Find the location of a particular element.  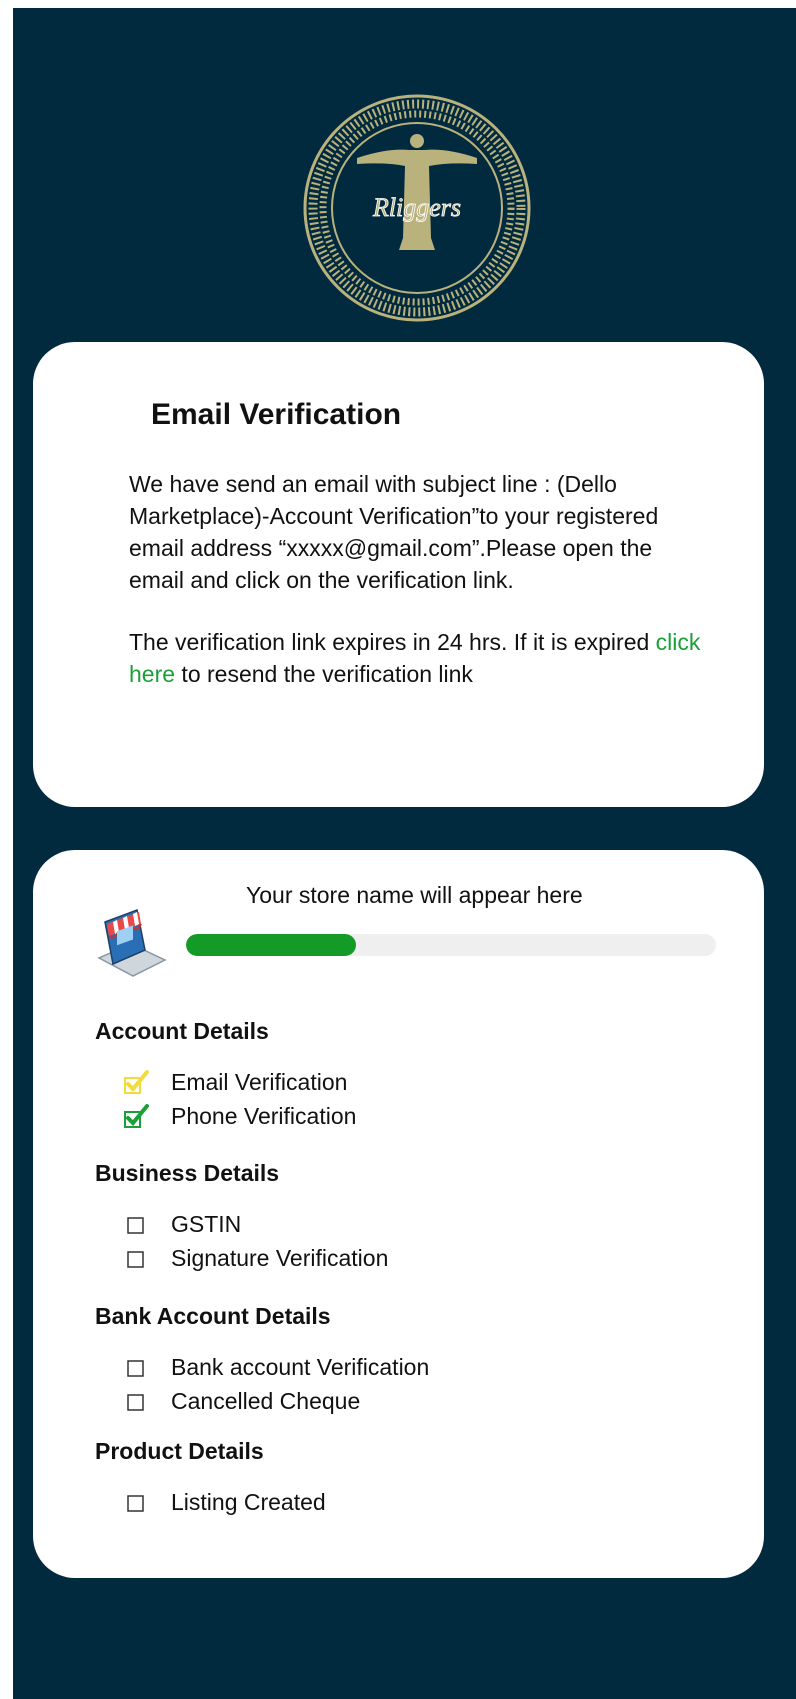

store-name-placeholder: Your store name will appear here is located at coordinates (414, 895).